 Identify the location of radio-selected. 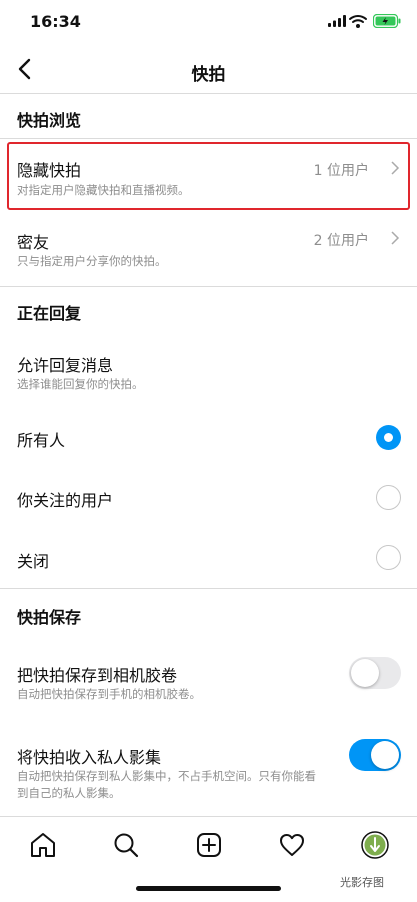
(388, 437).